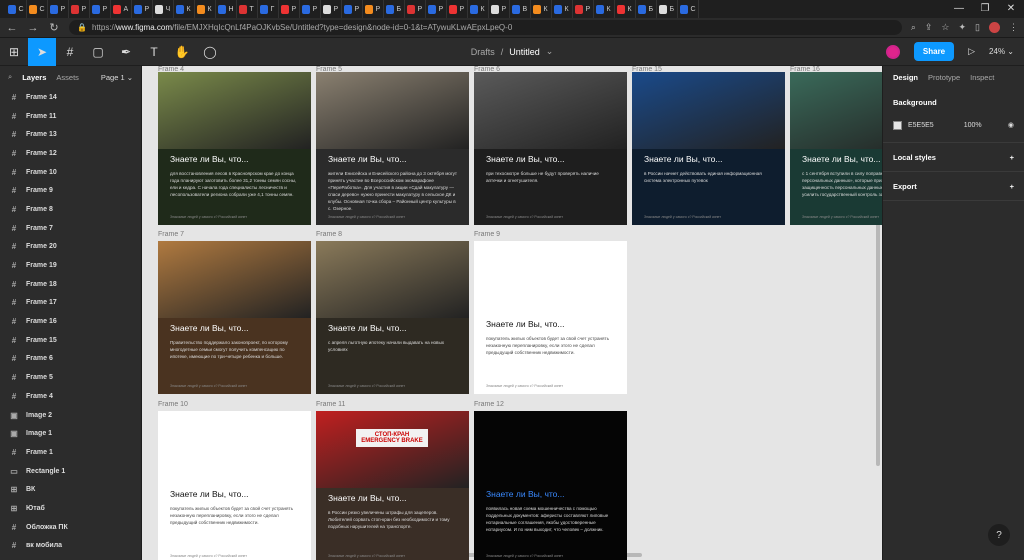  I want to click on tab-prototype: Prototype, so click(944, 77).